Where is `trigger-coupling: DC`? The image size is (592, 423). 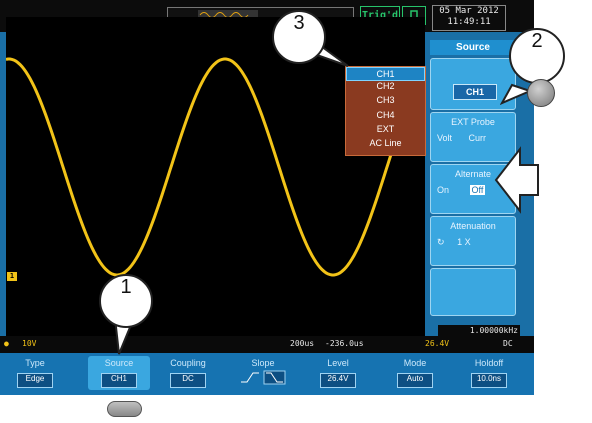 trigger-coupling: DC is located at coordinates (508, 343).